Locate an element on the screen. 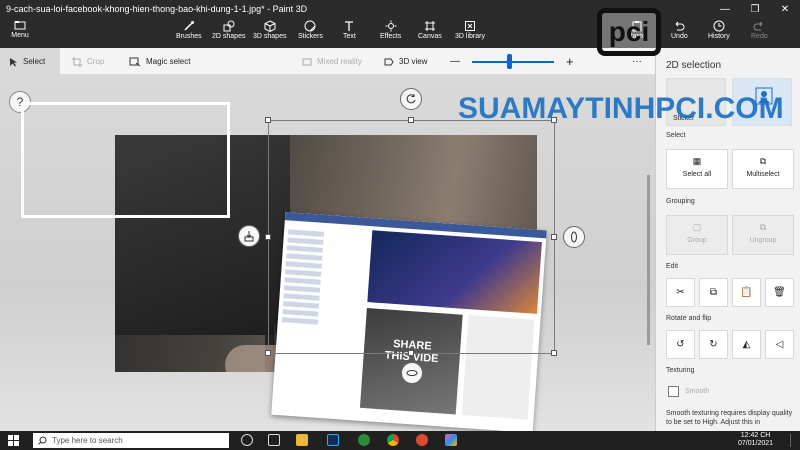 The height and width of the screenshot is (450, 800). zoom-slider-thumb is located at coordinates (509, 61).